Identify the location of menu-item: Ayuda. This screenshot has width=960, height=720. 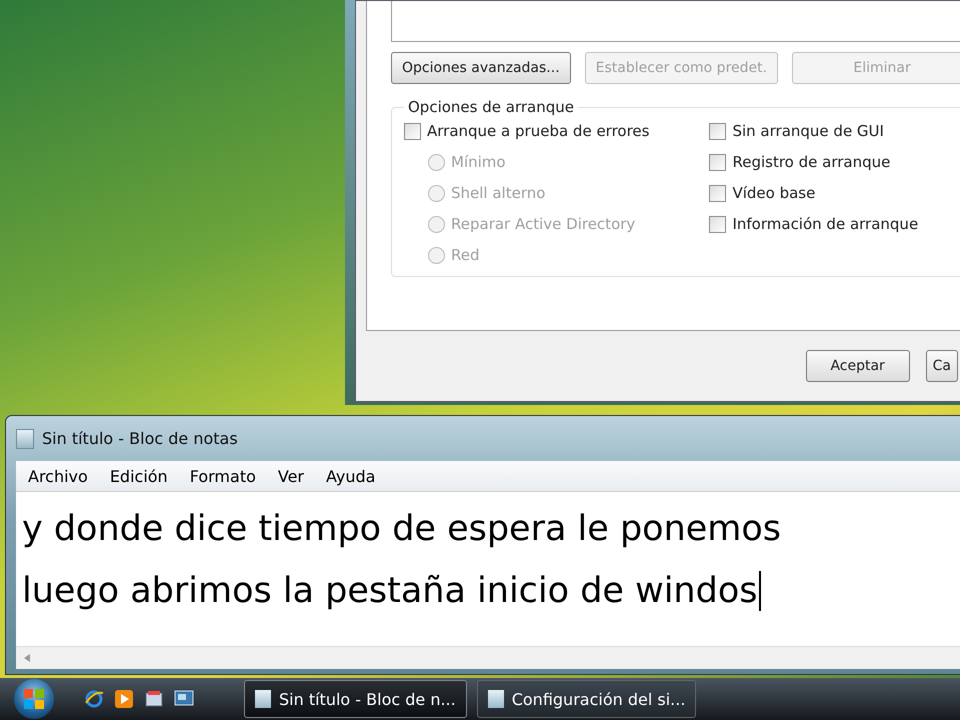
(351, 476).